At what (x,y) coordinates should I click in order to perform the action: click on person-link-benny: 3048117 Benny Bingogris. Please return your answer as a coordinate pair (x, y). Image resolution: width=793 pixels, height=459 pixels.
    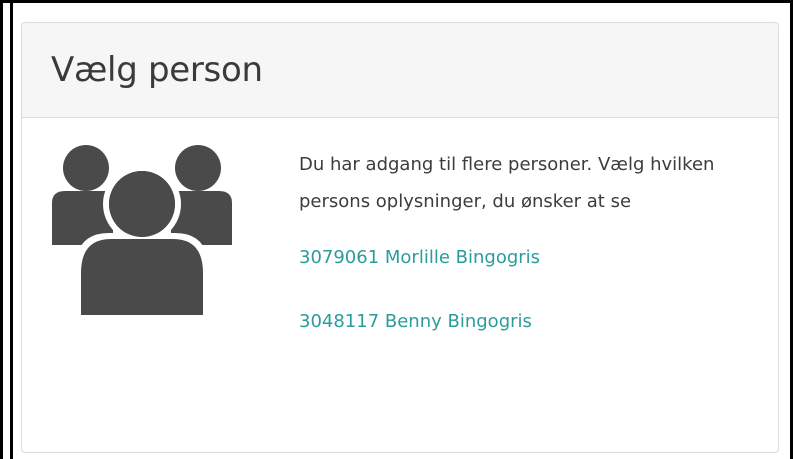
    Looking at the image, I should click on (524, 322).